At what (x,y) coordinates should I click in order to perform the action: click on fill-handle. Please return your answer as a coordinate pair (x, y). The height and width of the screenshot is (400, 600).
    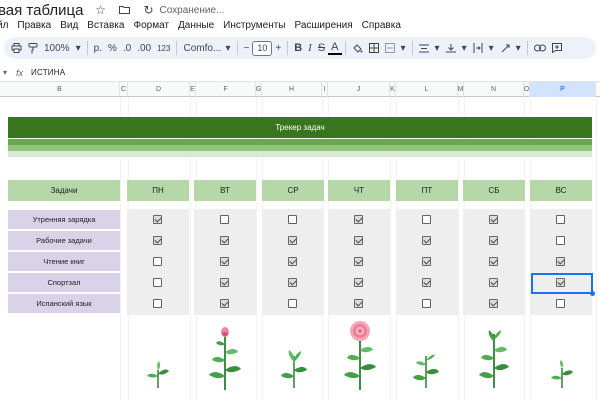
    Looking at the image, I should click on (592, 293).